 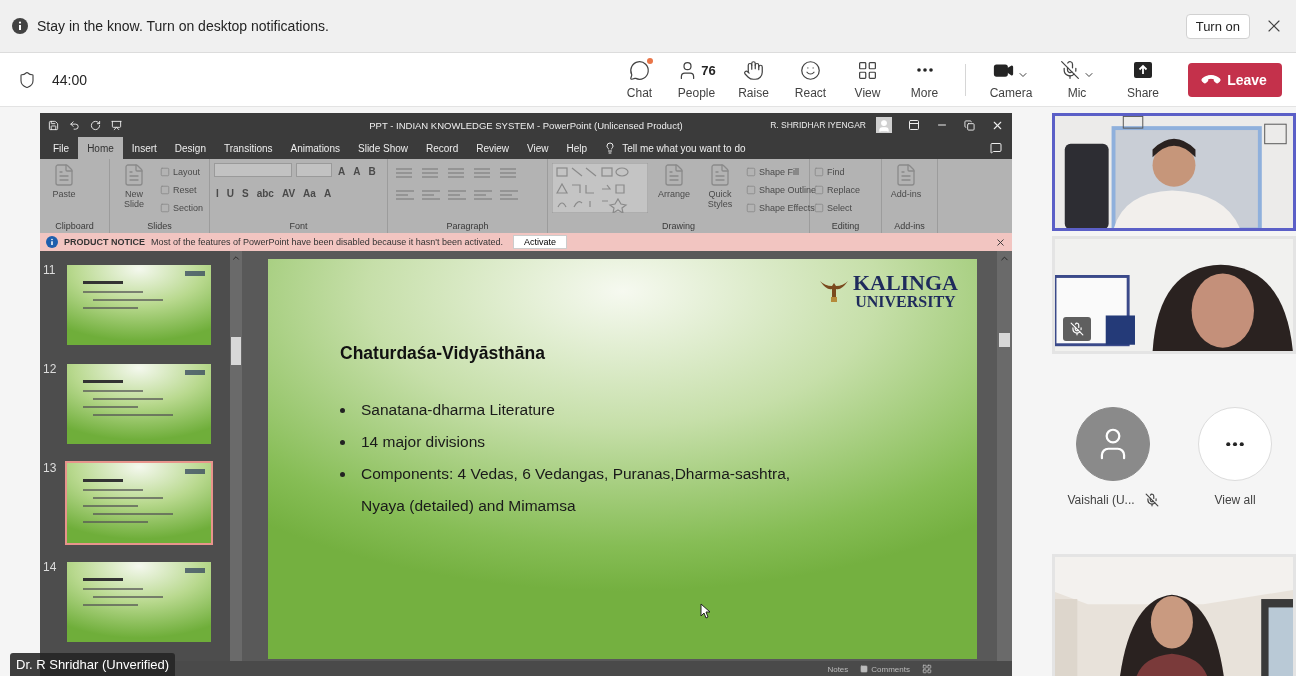 What do you see at coordinates (885, 669) in the screenshot?
I see `comments-button: Comments` at bounding box center [885, 669].